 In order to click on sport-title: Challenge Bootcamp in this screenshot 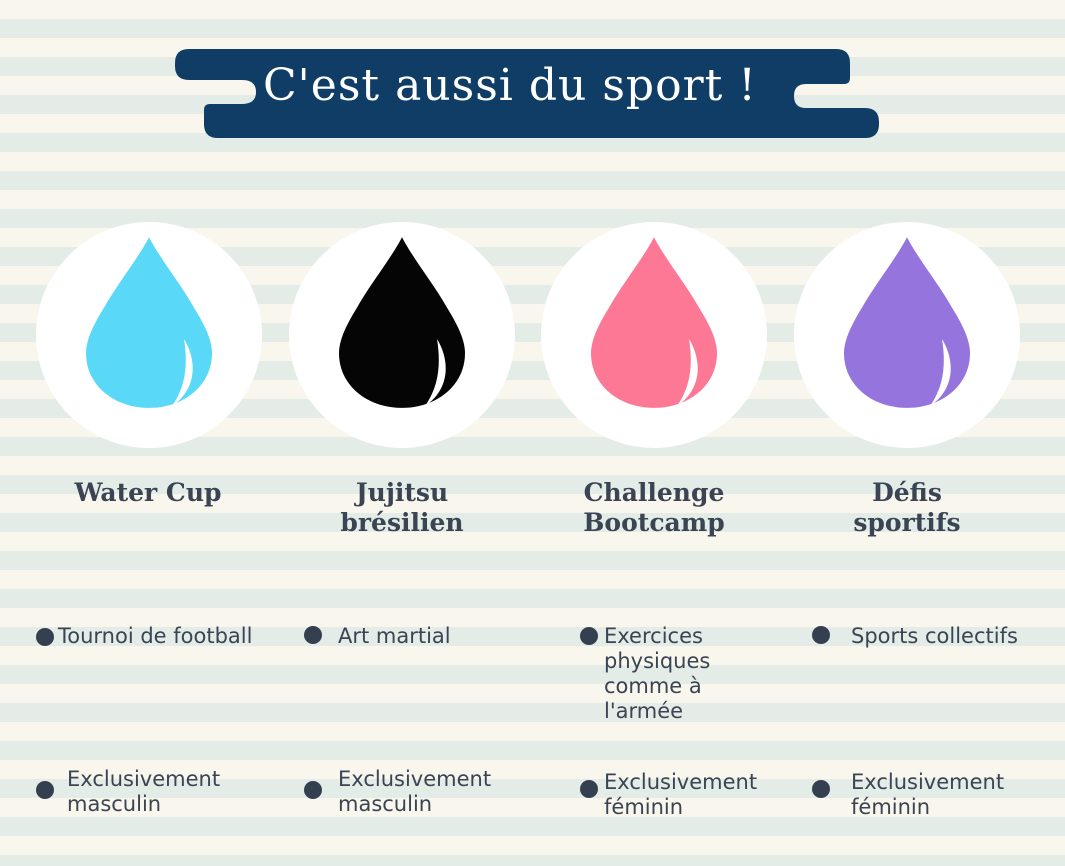, I will do `click(654, 507)`.